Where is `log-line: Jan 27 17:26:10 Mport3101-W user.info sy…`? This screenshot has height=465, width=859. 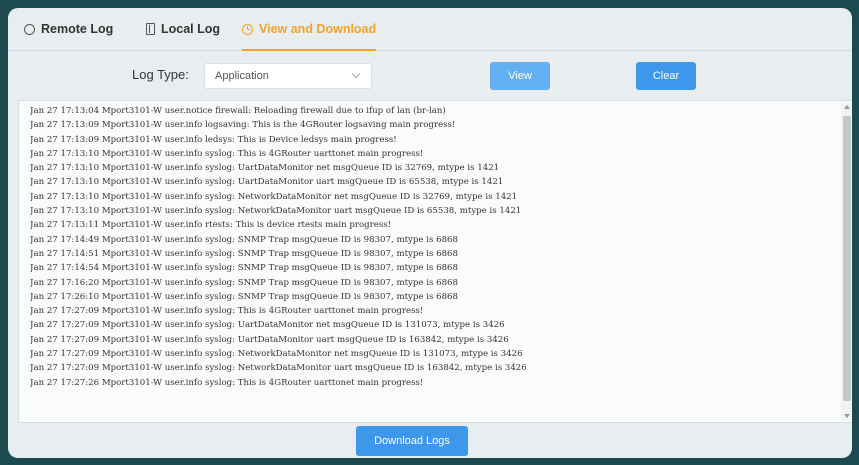 log-line: Jan 27 17:26:10 Mport3101-W user.info sy… is located at coordinates (244, 296).